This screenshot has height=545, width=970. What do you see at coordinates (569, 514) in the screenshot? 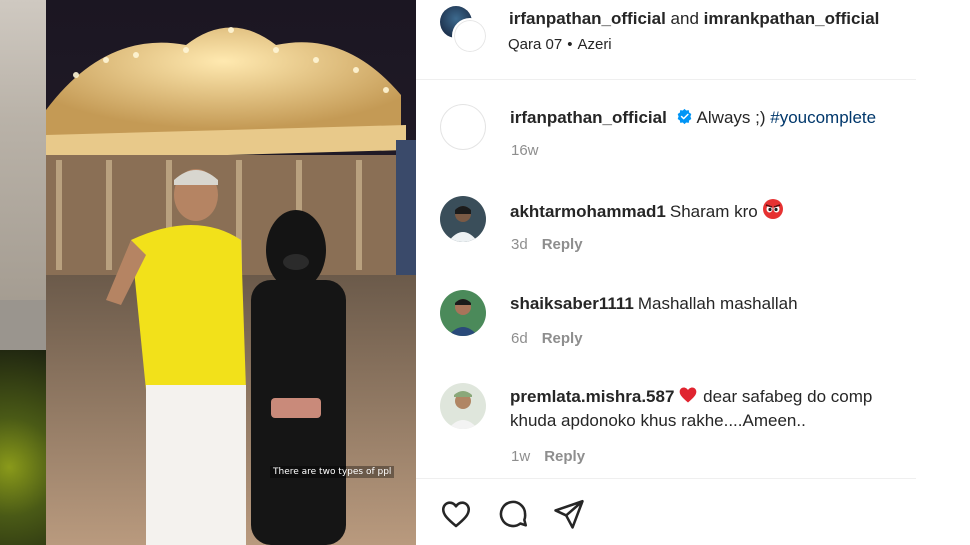
I see `share-icon` at bounding box center [569, 514].